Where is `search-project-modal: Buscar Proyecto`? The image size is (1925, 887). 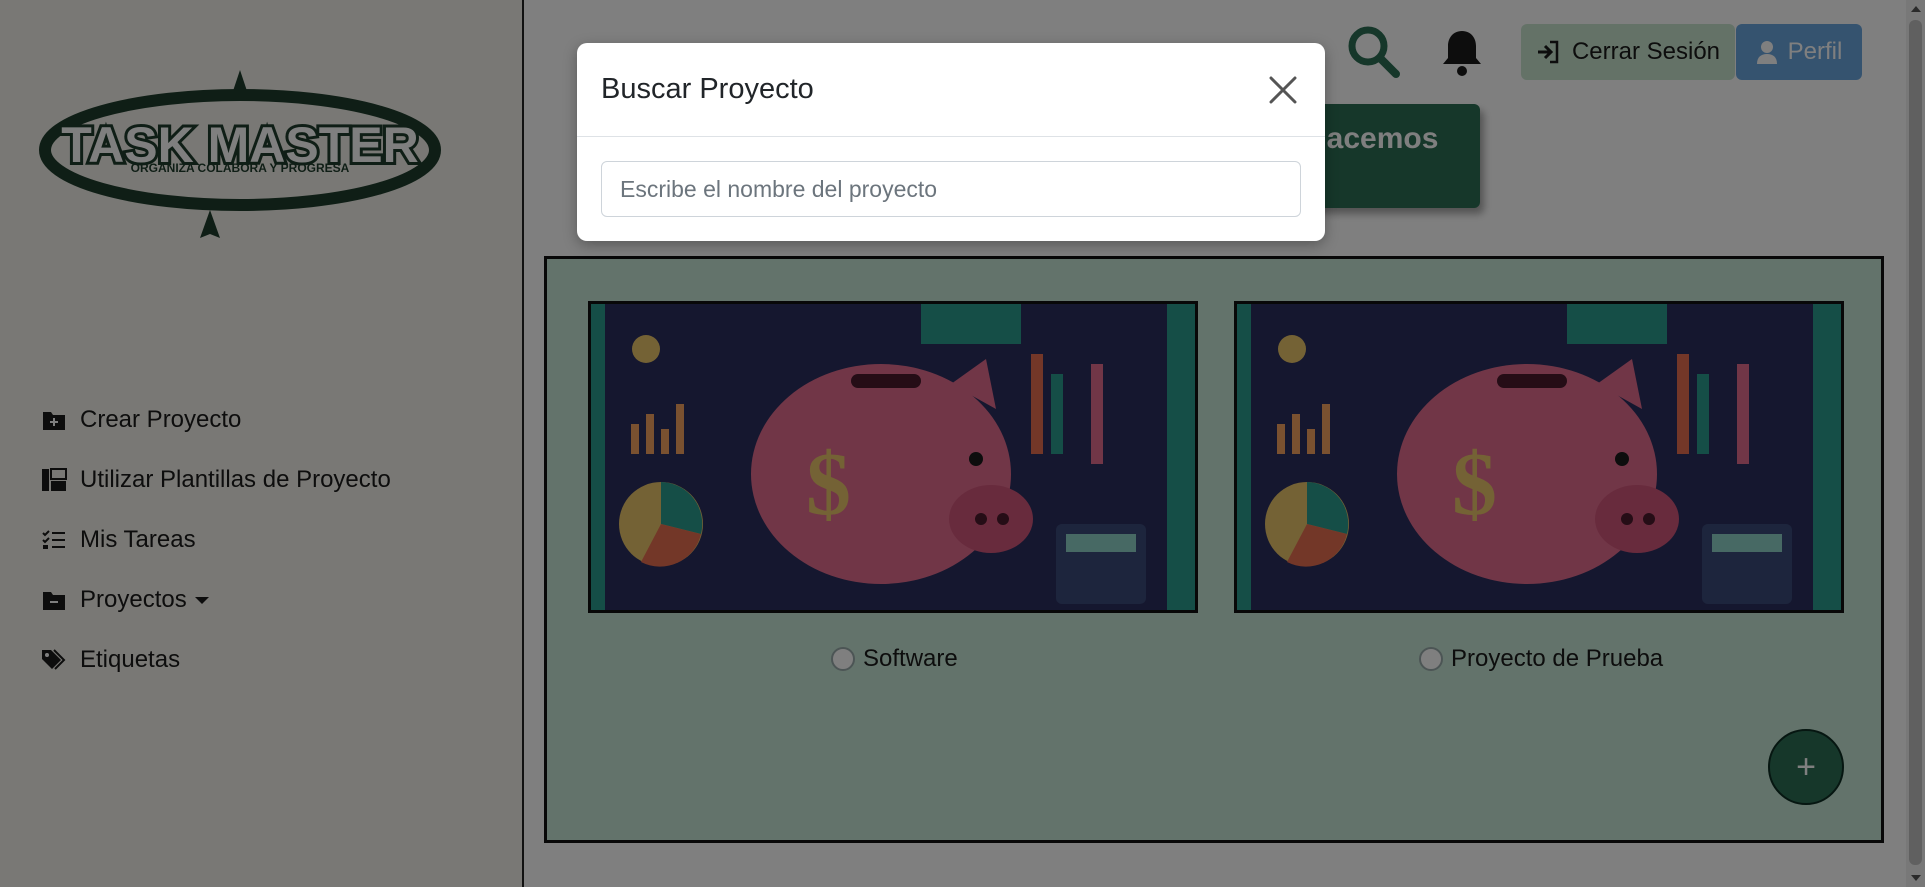
search-project-modal: Buscar Proyecto is located at coordinates (951, 142).